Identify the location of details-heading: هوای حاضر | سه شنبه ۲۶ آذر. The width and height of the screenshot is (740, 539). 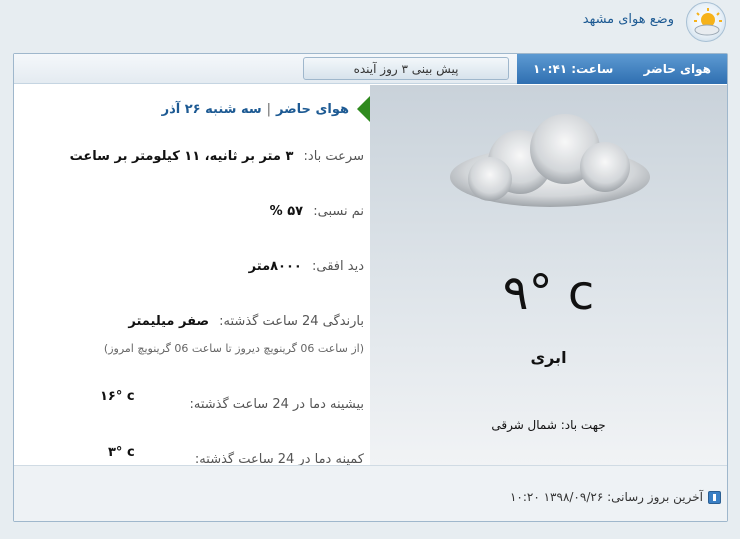
(266, 109).